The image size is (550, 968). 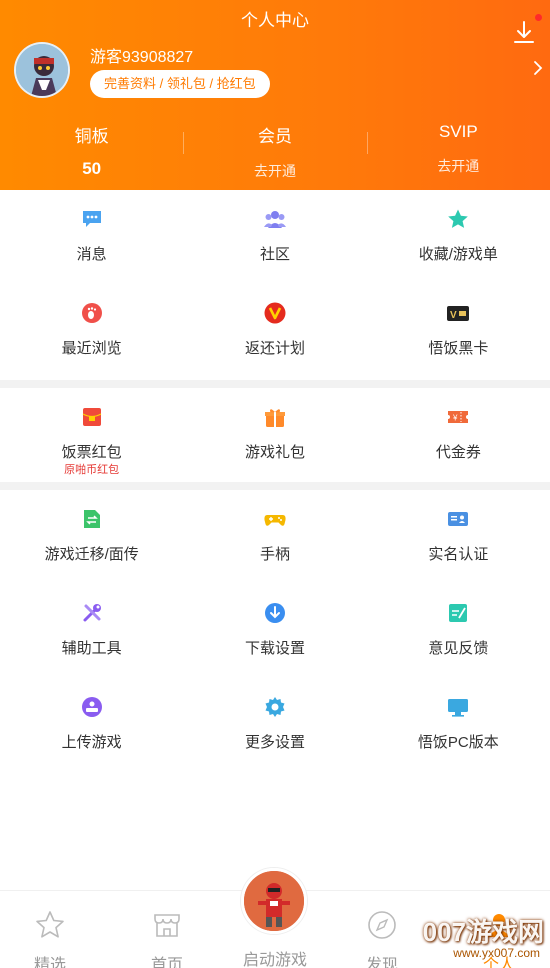 What do you see at coordinates (458, 648) in the screenshot?
I see `menu-item-label: 意见反馈` at bounding box center [458, 648].